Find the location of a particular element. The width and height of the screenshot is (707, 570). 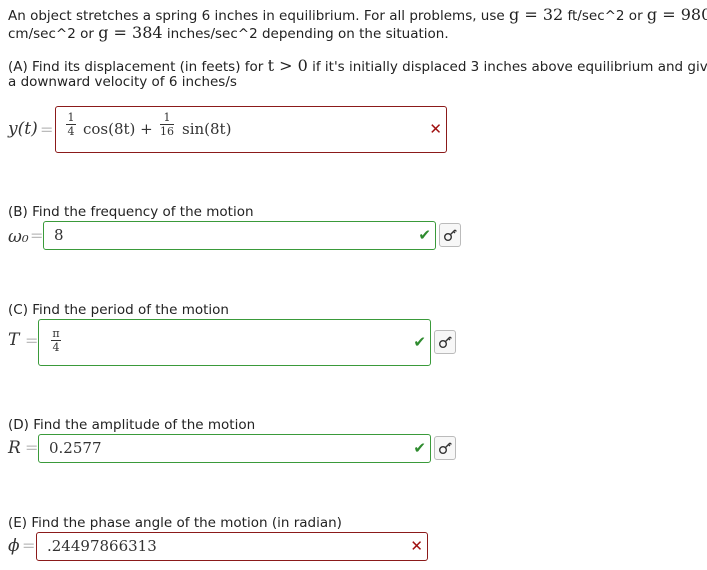

answer-b-input: 8 ✔ is located at coordinates (239, 235).